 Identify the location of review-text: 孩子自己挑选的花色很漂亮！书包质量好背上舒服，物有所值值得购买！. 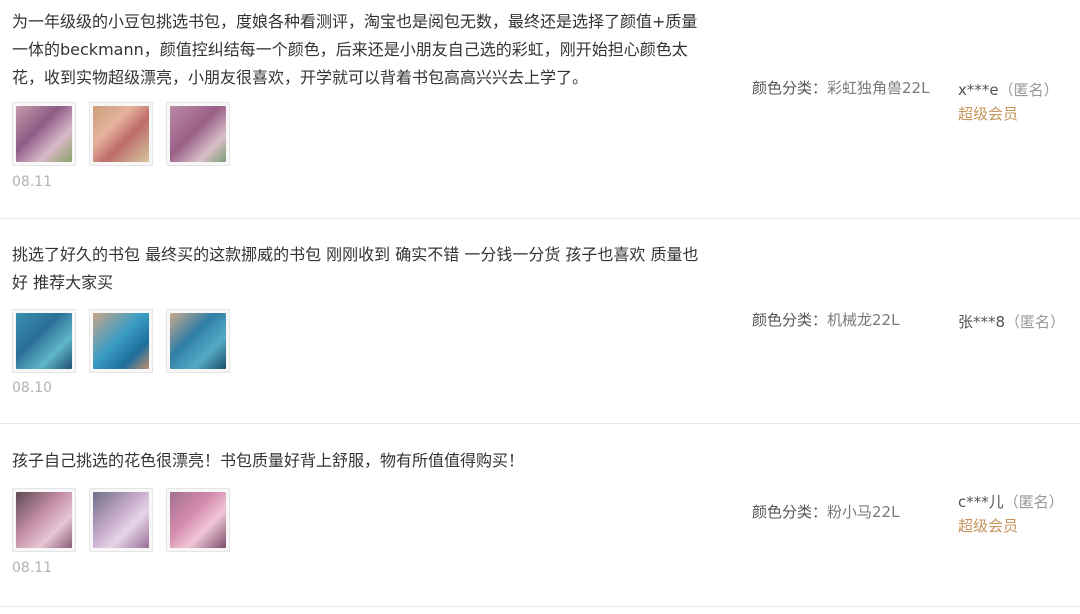
(268, 460).